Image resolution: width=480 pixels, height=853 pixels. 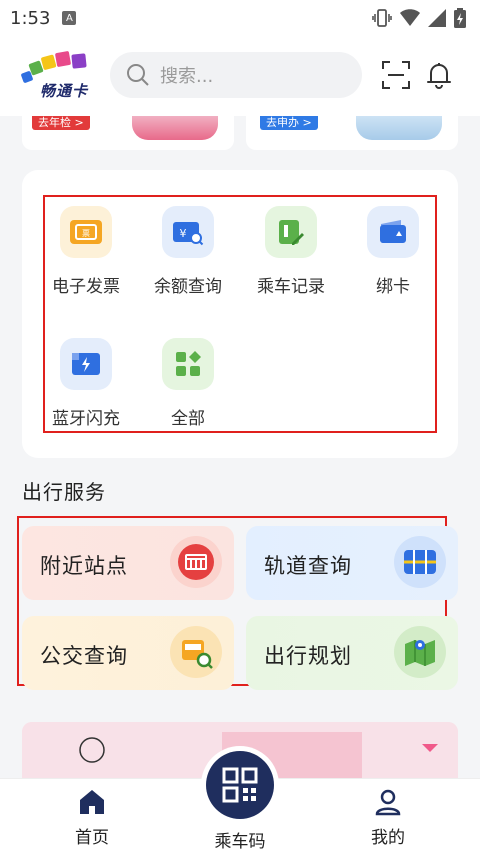 I want to click on service-label: 蓝牙闪充, so click(x=86, y=419).